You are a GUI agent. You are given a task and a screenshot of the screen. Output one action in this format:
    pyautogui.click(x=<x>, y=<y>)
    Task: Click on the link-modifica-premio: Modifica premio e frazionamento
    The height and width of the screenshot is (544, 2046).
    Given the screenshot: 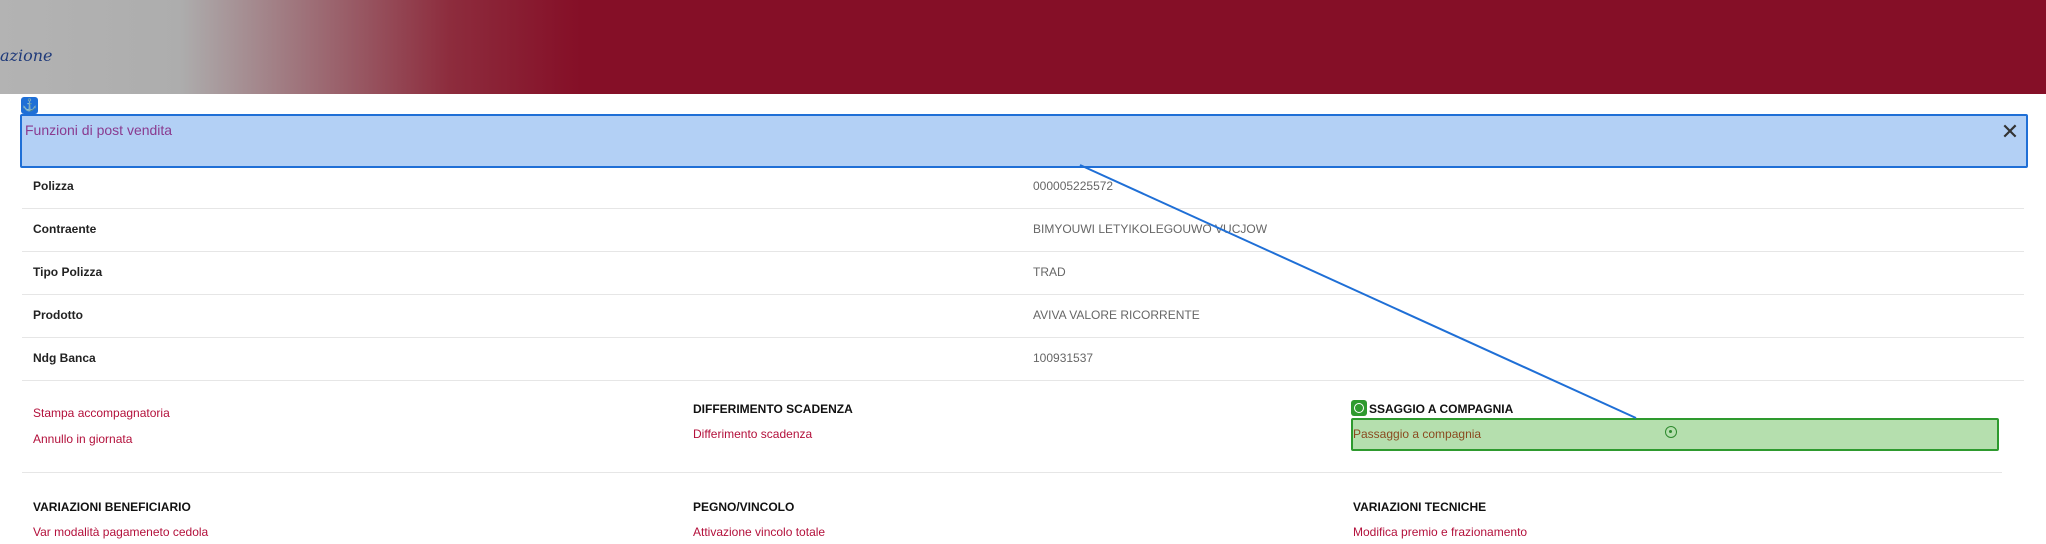 What is the action you would take?
    pyautogui.click(x=1440, y=532)
    